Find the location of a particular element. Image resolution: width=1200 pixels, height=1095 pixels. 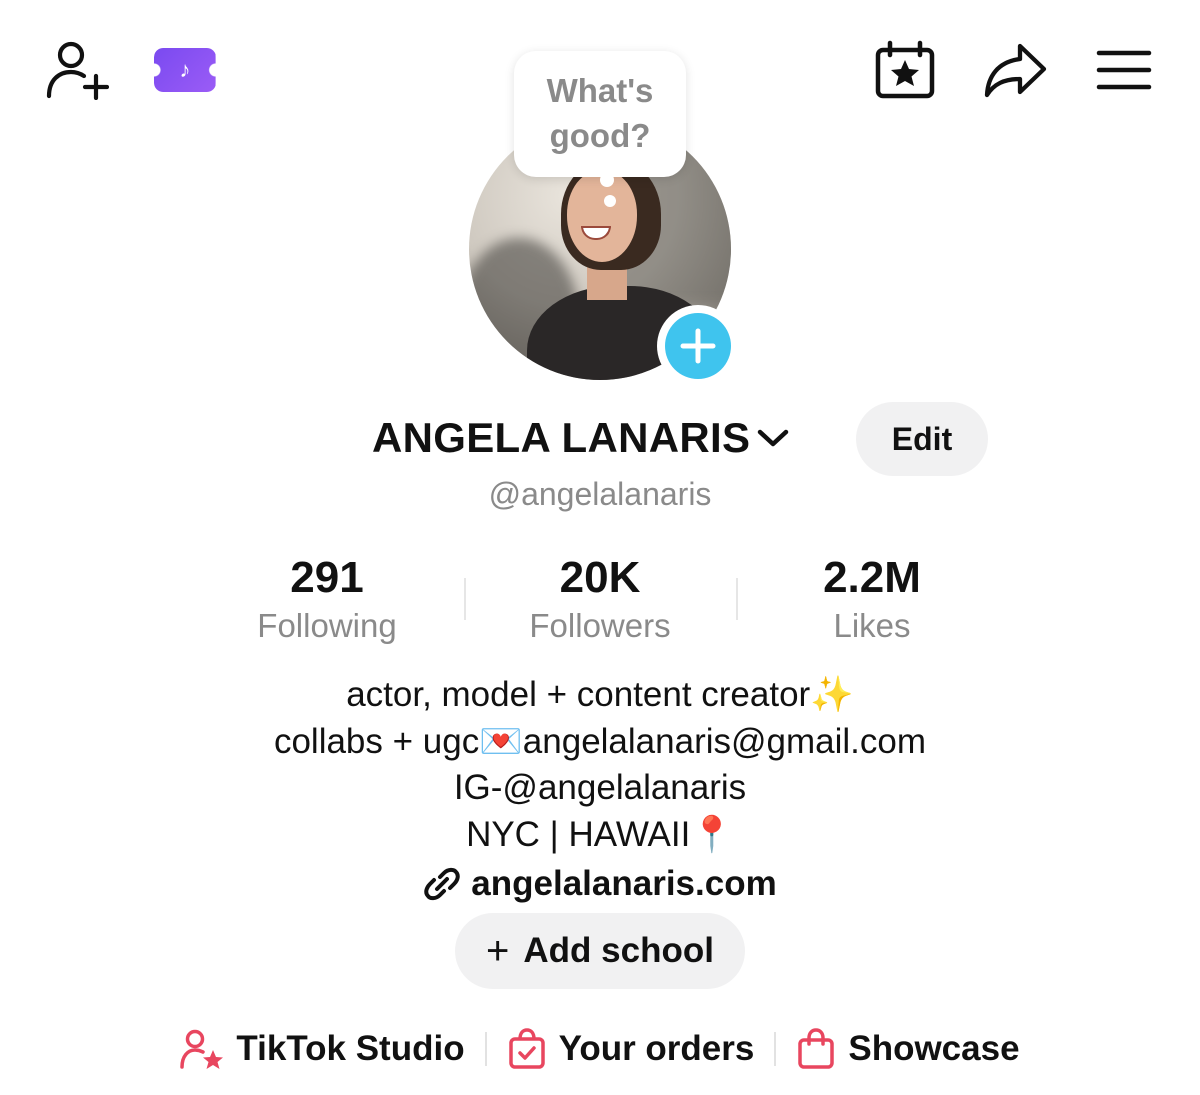

story-note-bubble: What's good? is located at coordinates (600, 114).